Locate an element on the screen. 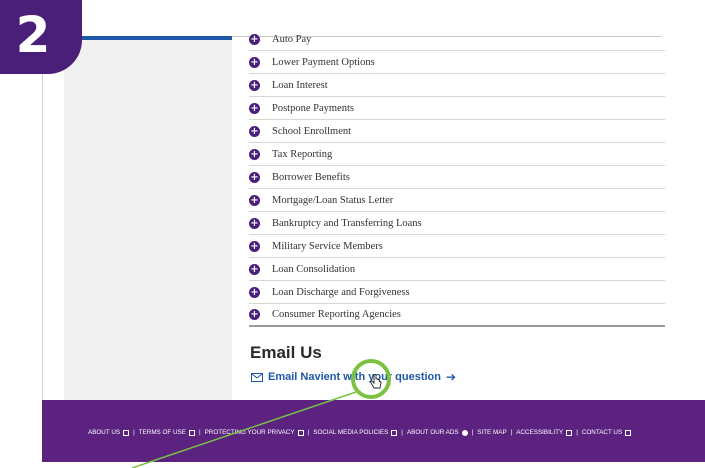 This screenshot has height=468, width=705. footer-link-label: SOCIAL MEDIA POLICIES is located at coordinates (351, 432).